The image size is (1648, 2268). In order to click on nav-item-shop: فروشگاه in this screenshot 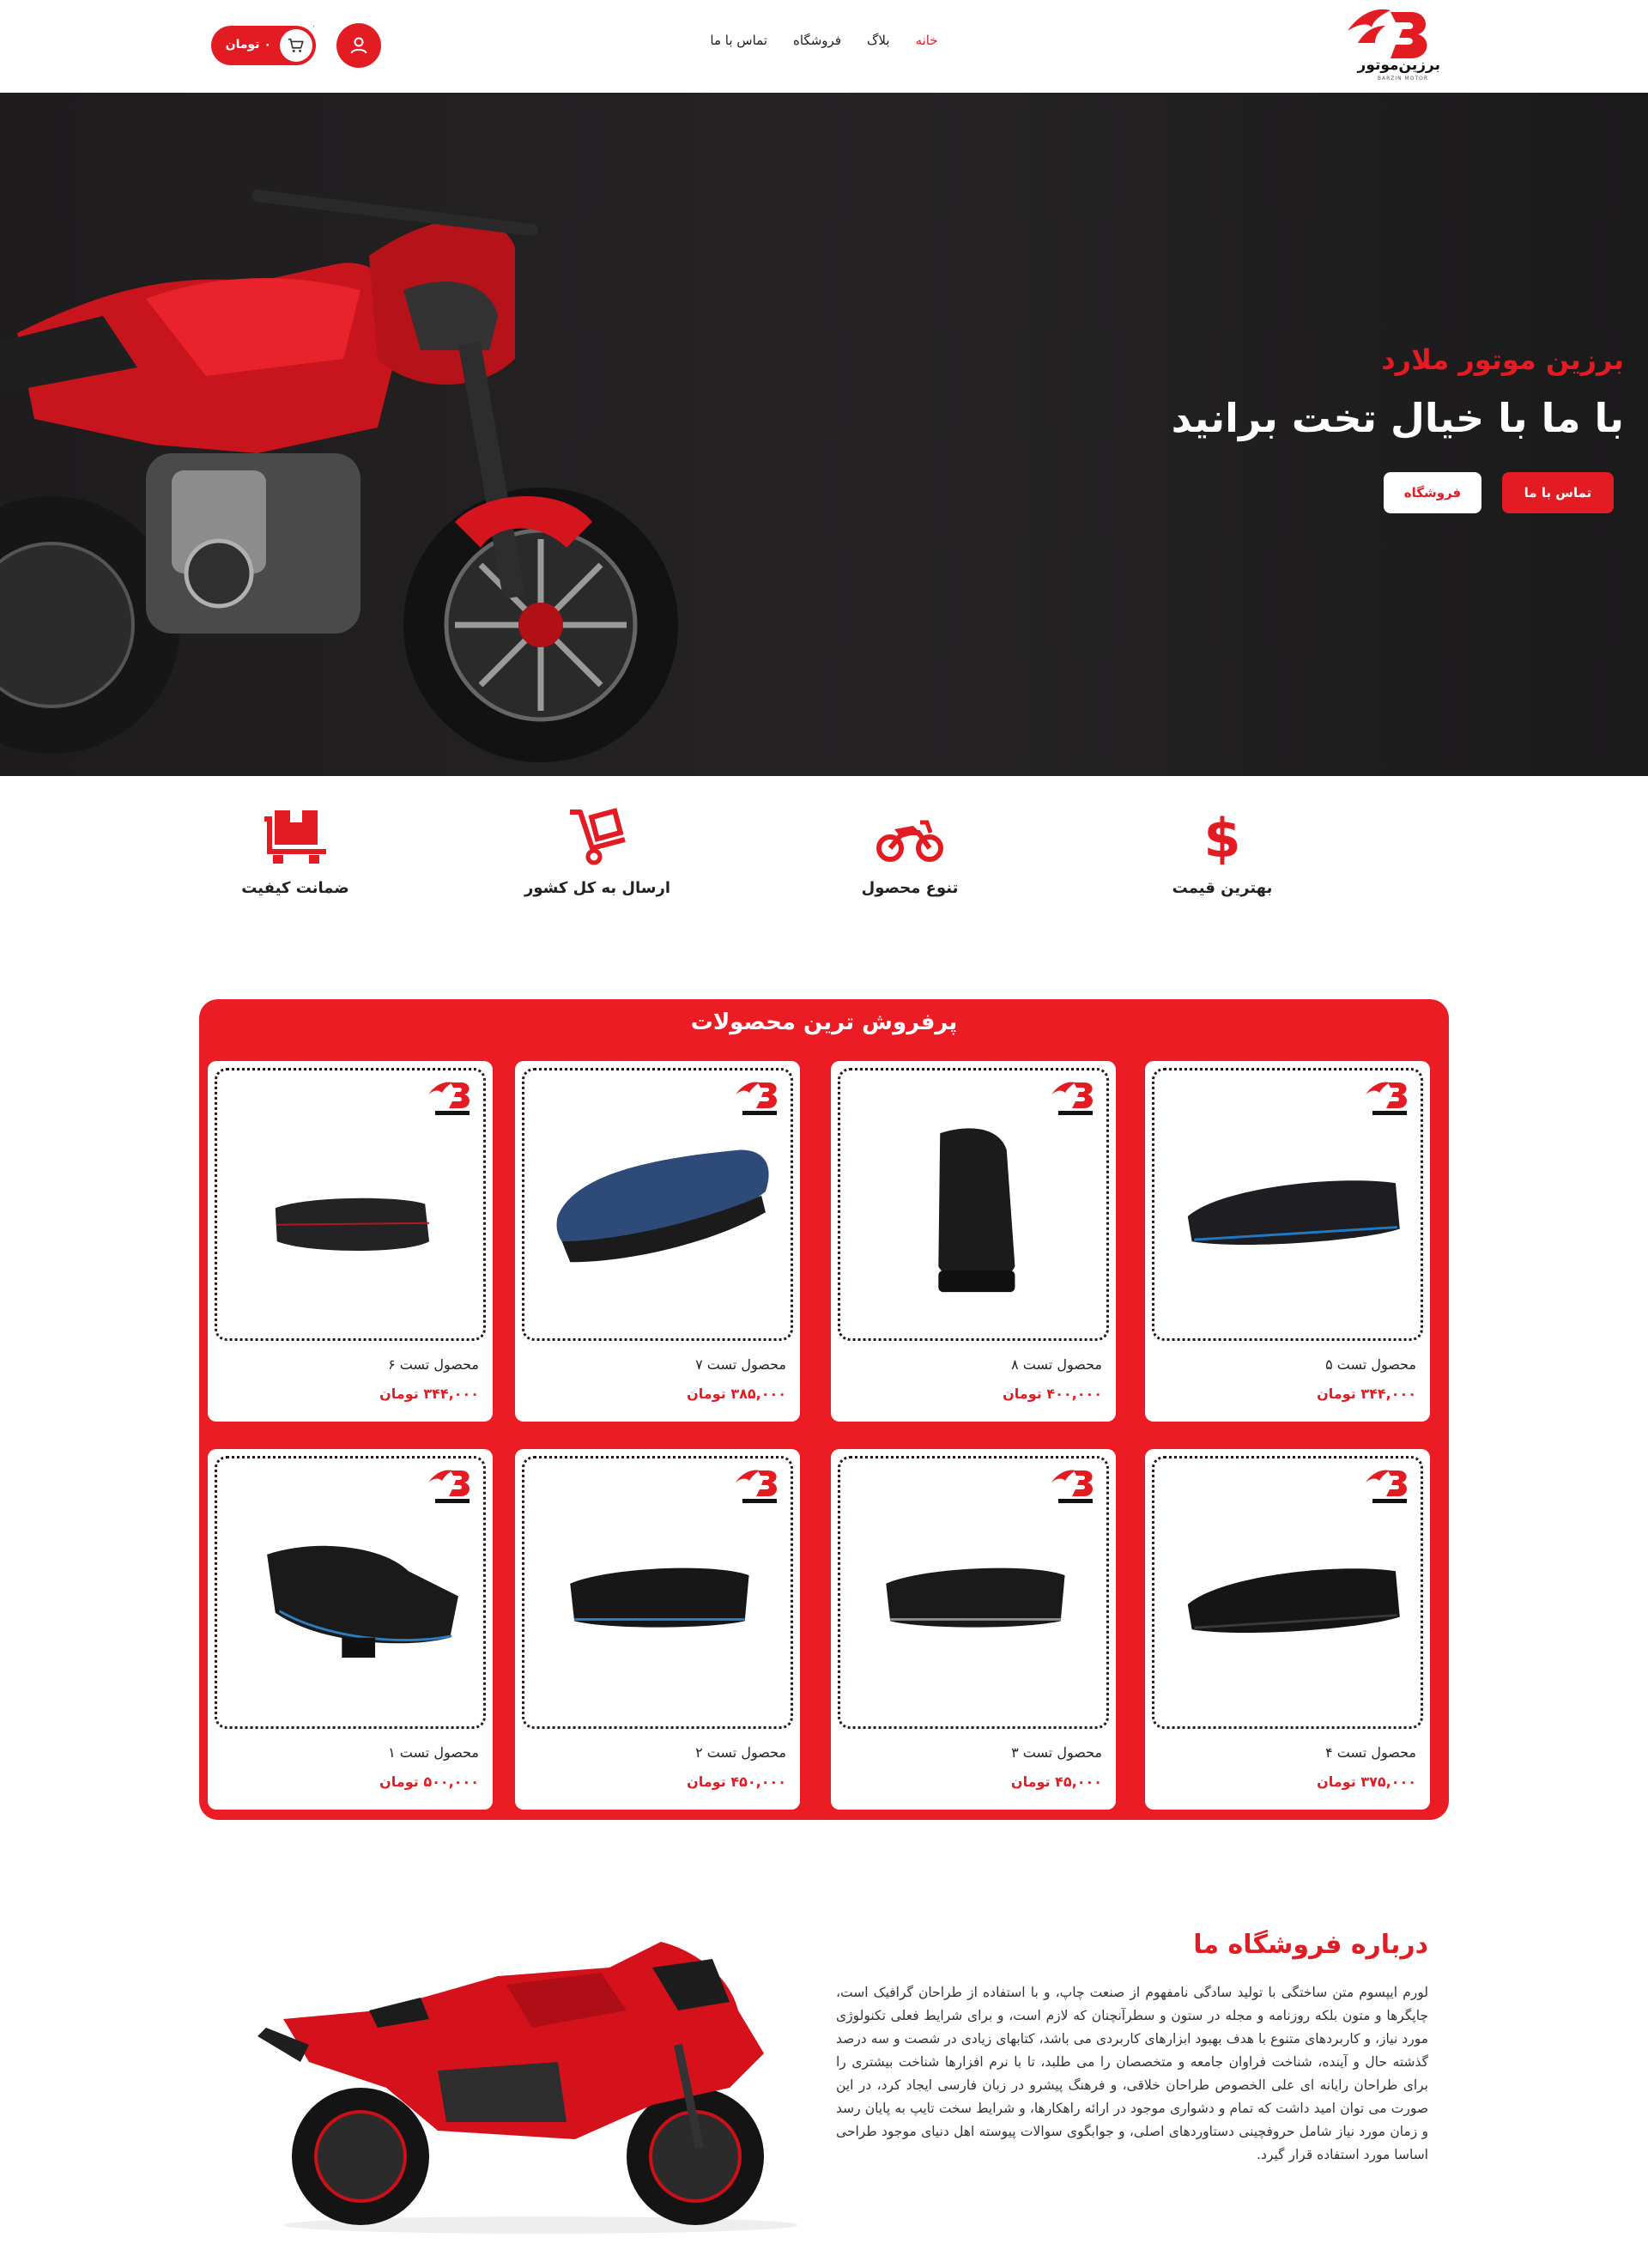, I will do `click(817, 40)`.